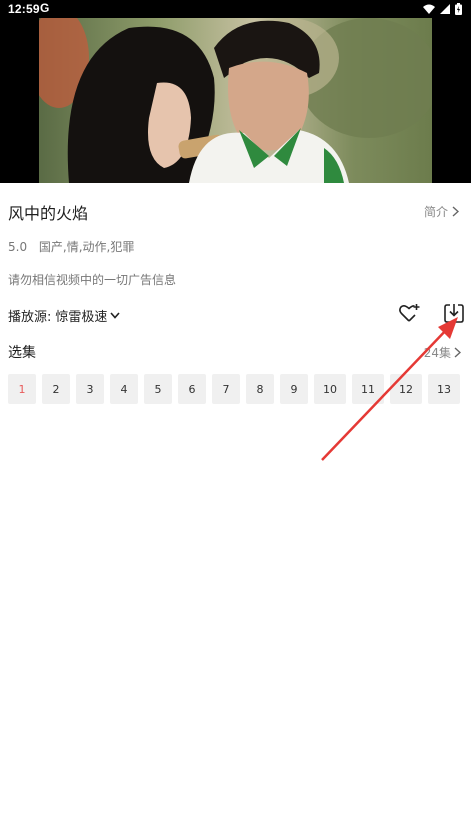 This screenshot has height=837, width=471. What do you see at coordinates (48, 213) in the screenshot?
I see `show-title: 风中的火焰` at bounding box center [48, 213].